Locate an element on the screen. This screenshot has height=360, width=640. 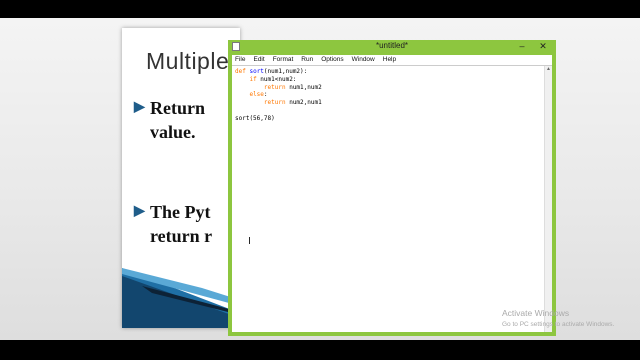
menu-run: Run is located at coordinates (307, 59).